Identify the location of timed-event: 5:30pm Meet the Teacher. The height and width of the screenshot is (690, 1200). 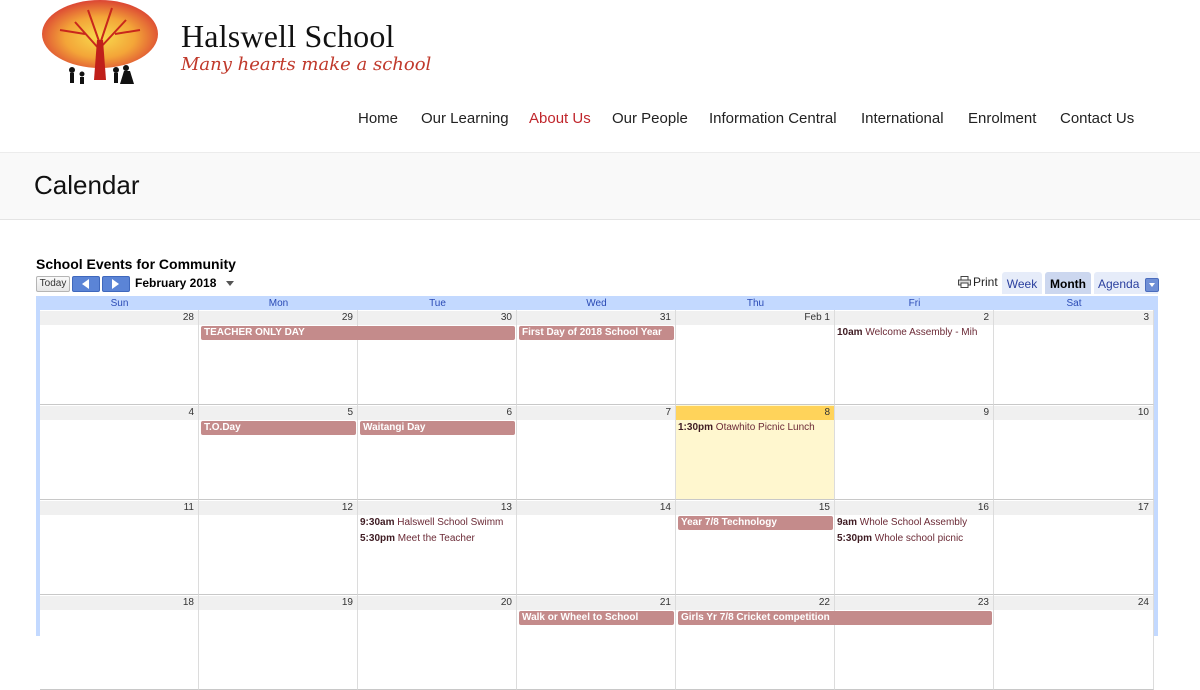
(437, 539).